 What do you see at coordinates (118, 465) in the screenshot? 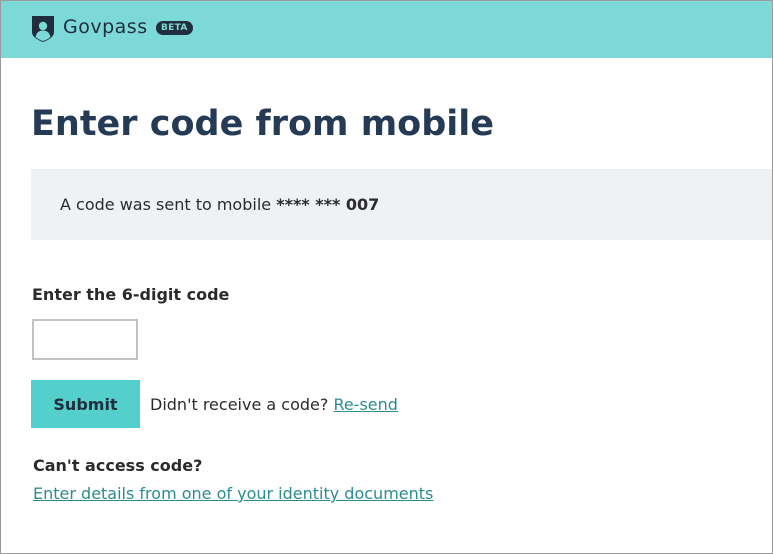
I see `cant-access-heading: Can't access code?` at bounding box center [118, 465].